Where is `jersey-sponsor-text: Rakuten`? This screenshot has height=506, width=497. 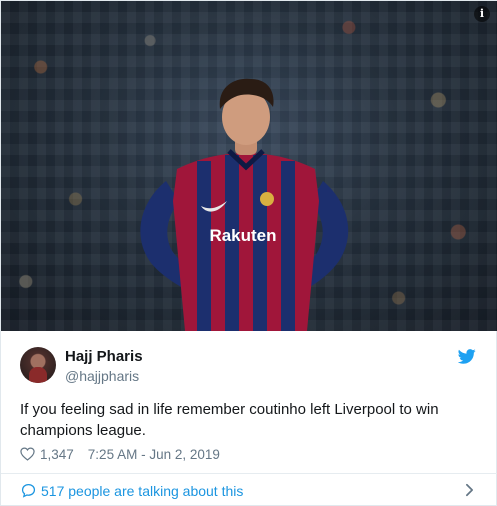
jersey-sponsor-text: Rakuten is located at coordinates (242, 235).